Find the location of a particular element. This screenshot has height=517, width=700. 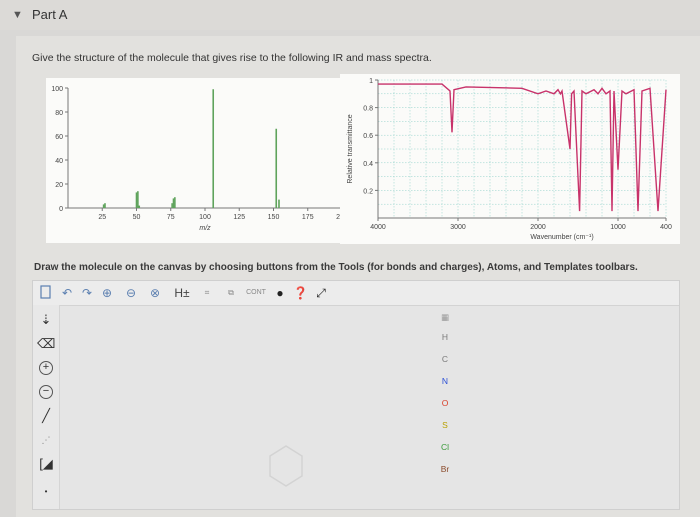

zoom-reset-icon: ⊗ is located at coordinates (155, 293).